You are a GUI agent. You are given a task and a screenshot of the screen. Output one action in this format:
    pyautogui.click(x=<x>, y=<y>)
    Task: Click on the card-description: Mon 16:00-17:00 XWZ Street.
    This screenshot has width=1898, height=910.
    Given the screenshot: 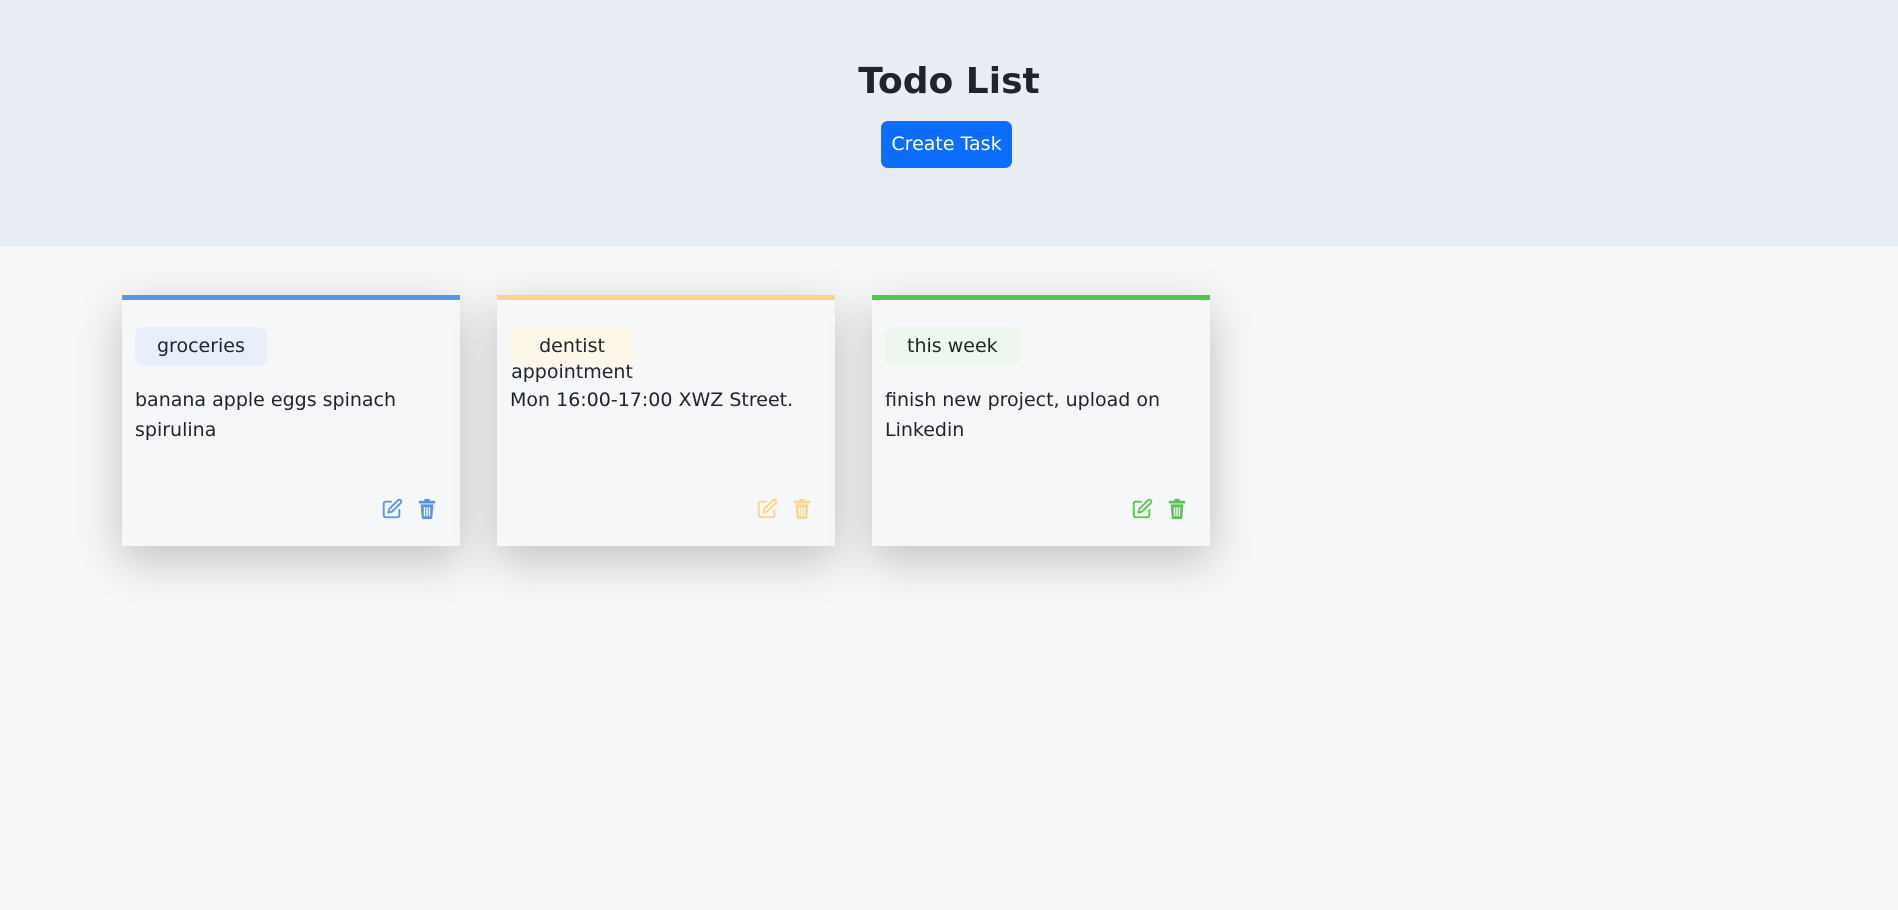 What is the action you would take?
    pyautogui.click(x=652, y=400)
    